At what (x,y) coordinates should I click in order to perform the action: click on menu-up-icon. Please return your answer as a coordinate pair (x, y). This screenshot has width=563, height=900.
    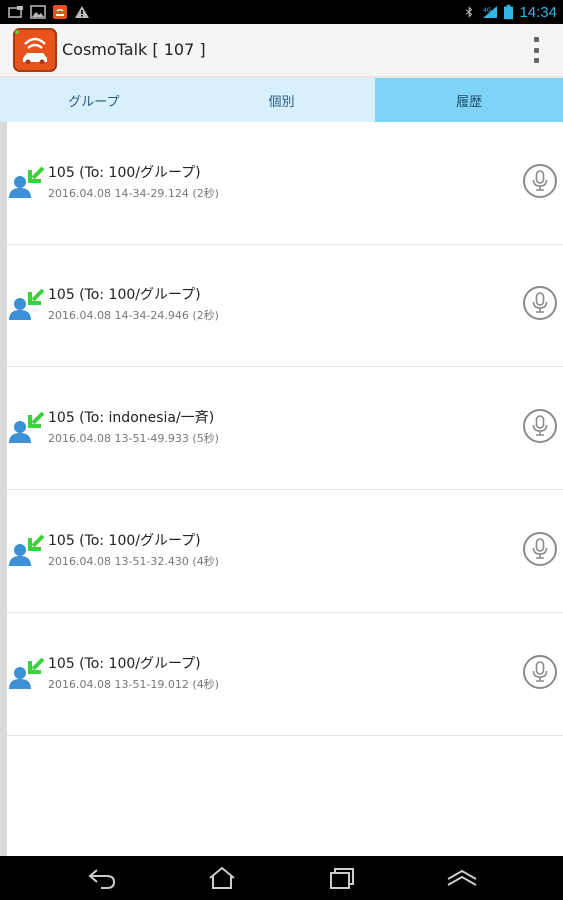
    Looking at the image, I should click on (462, 877).